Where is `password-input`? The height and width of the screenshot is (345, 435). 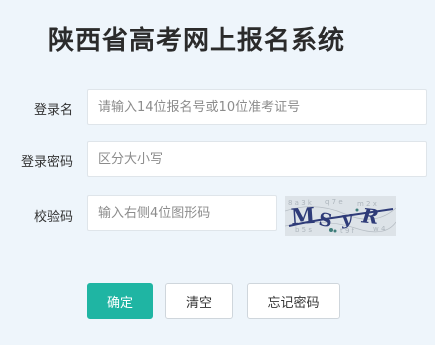 password-input is located at coordinates (257, 159).